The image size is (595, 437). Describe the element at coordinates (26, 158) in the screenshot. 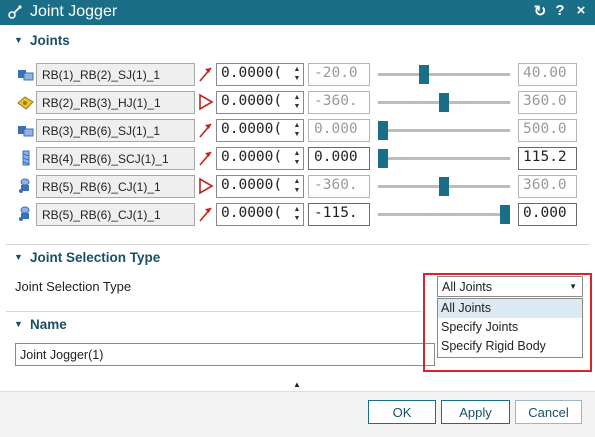

I see `screw-joint-icon` at that location.